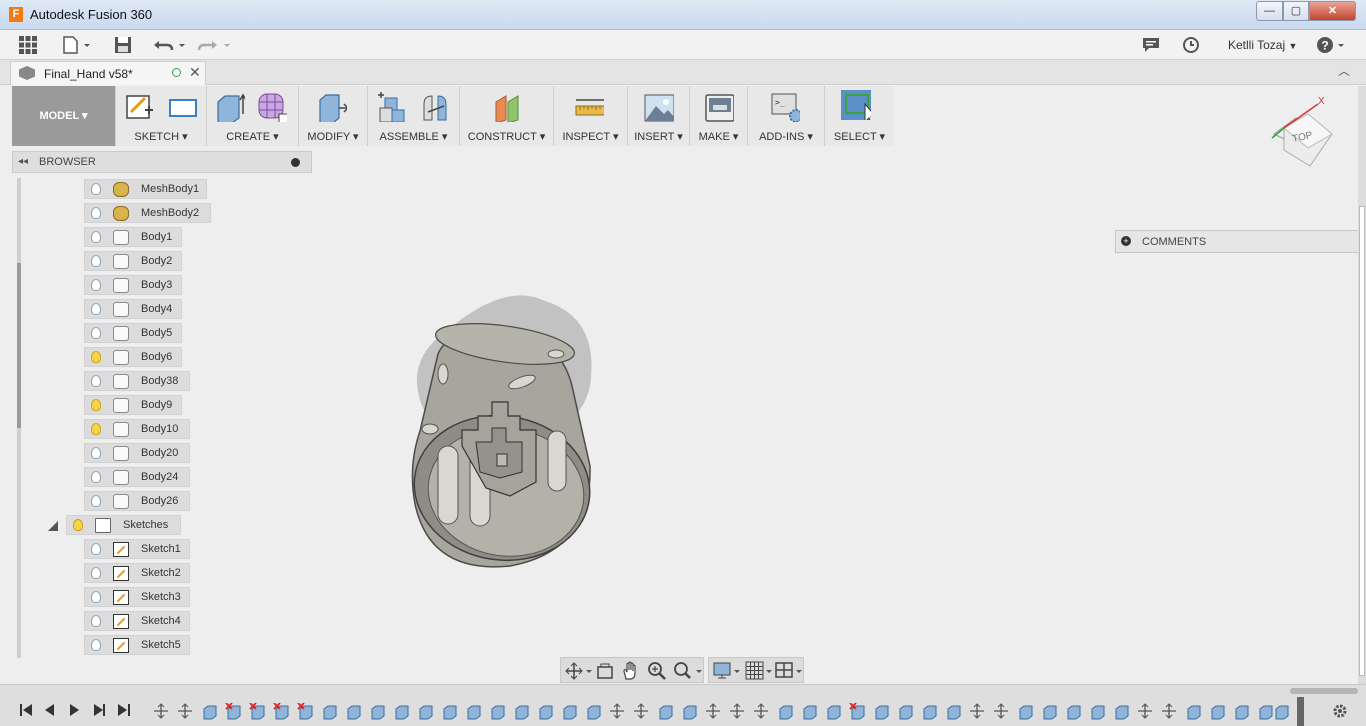  What do you see at coordinates (137, 381) in the screenshot?
I see `tree-item-body38: Body38` at bounding box center [137, 381].